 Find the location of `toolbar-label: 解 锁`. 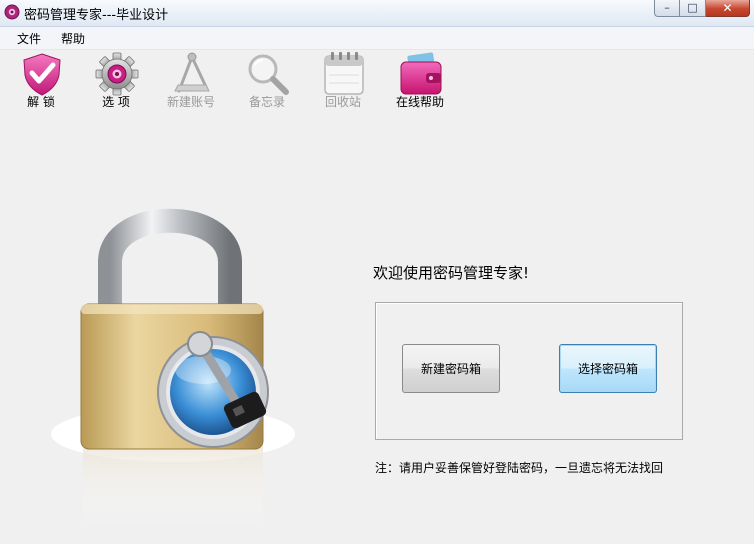

toolbar-label: 解 锁 is located at coordinates (41, 102).